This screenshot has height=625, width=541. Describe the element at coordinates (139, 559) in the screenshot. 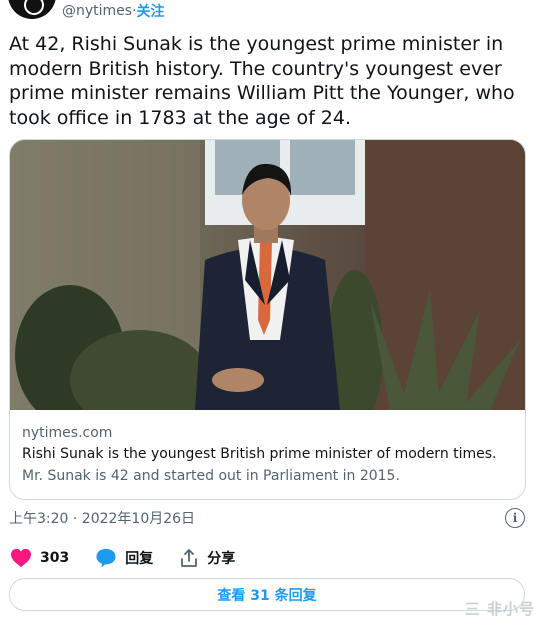

I see `reply-label: 回复` at that location.